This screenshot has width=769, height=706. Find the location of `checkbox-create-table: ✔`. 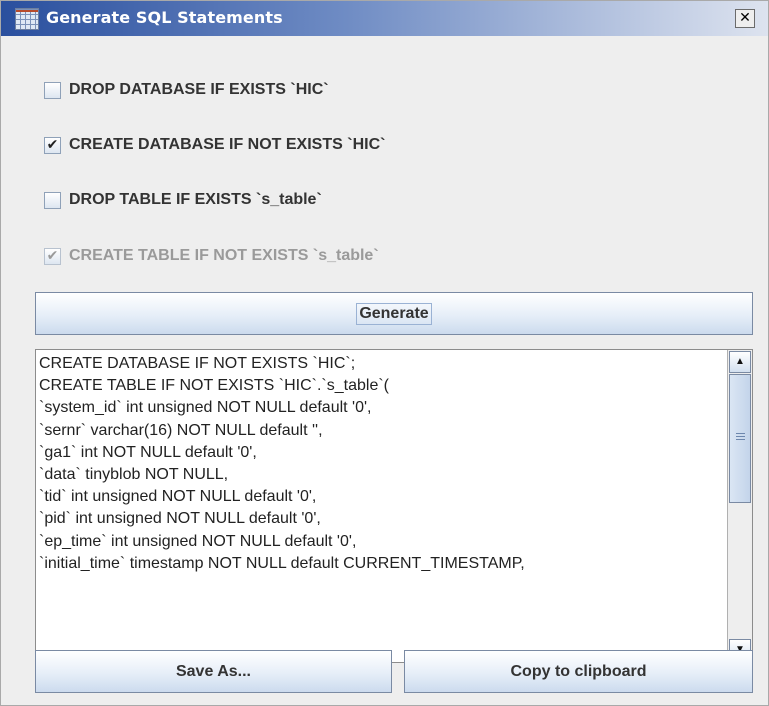

checkbox-create-table: ✔ is located at coordinates (52, 256).